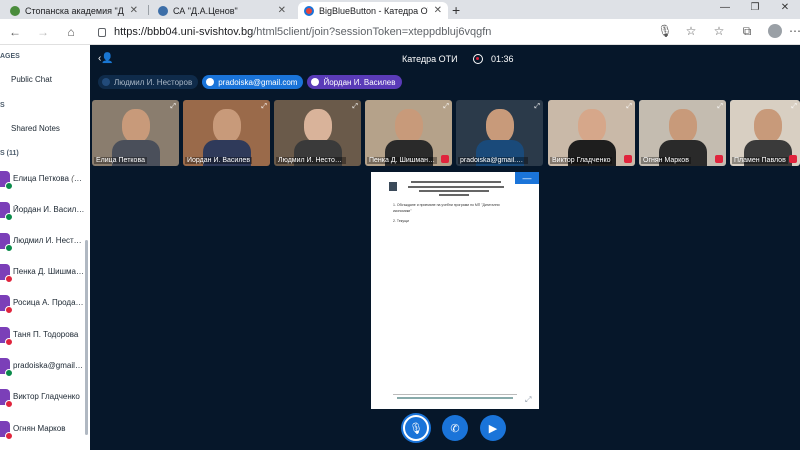 This screenshot has width=800, height=450. Describe the element at coordinates (719, 31) in the screenshot. I see `favorites-list-icon: ☆` at that location.